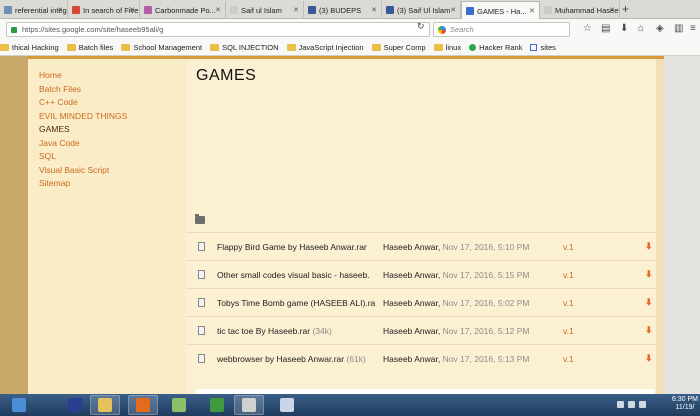  I want to click on bookmark-item: linux, so click(447, 47).